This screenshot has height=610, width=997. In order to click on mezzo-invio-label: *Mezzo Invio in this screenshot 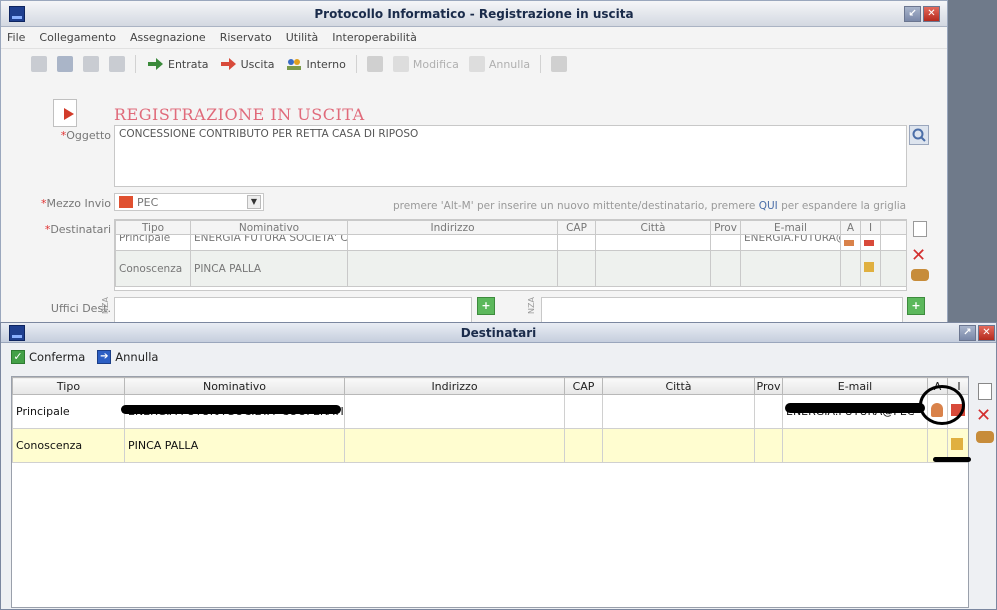, I will do `click(75, 203)`.